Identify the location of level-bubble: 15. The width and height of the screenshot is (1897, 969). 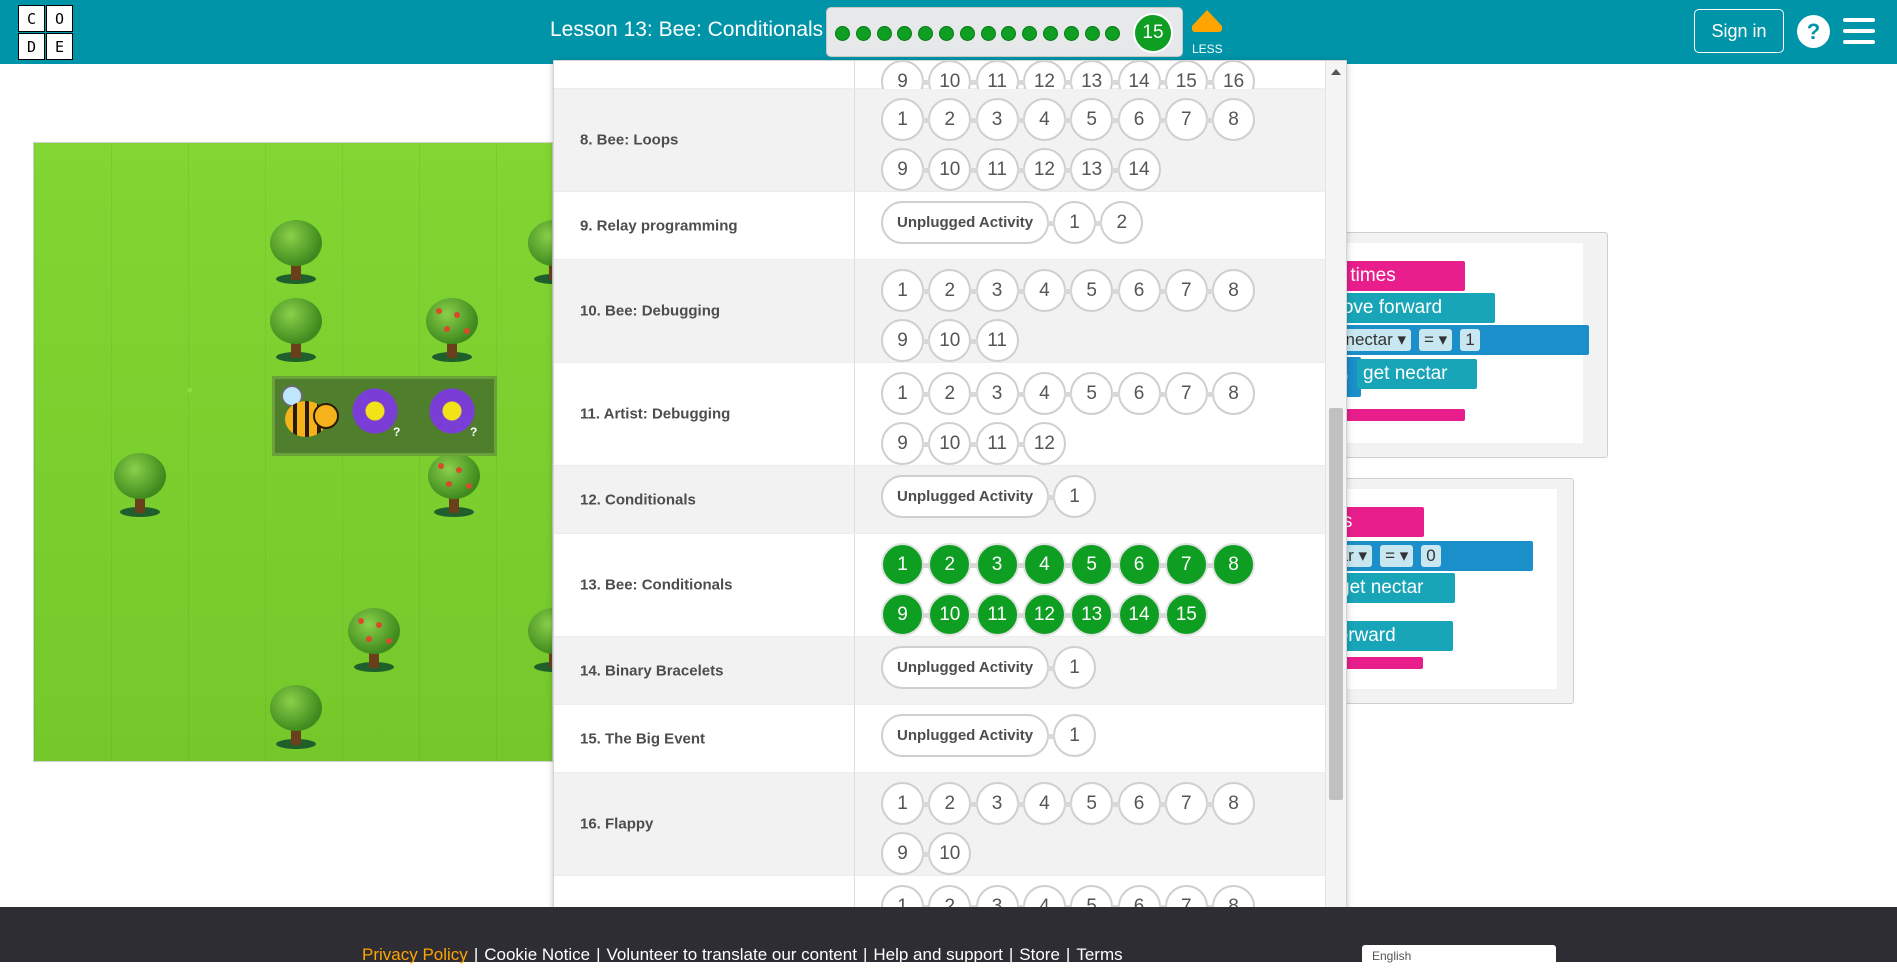
(1183, 614).